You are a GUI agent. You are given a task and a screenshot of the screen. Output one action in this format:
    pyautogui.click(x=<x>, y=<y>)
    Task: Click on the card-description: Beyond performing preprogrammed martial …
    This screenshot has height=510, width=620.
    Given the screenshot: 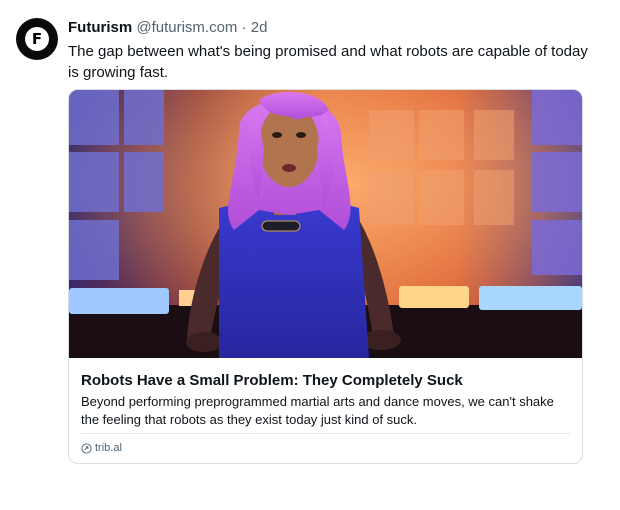 What is the action you would take?
    pyautogui.click(x=317, y=410)
    